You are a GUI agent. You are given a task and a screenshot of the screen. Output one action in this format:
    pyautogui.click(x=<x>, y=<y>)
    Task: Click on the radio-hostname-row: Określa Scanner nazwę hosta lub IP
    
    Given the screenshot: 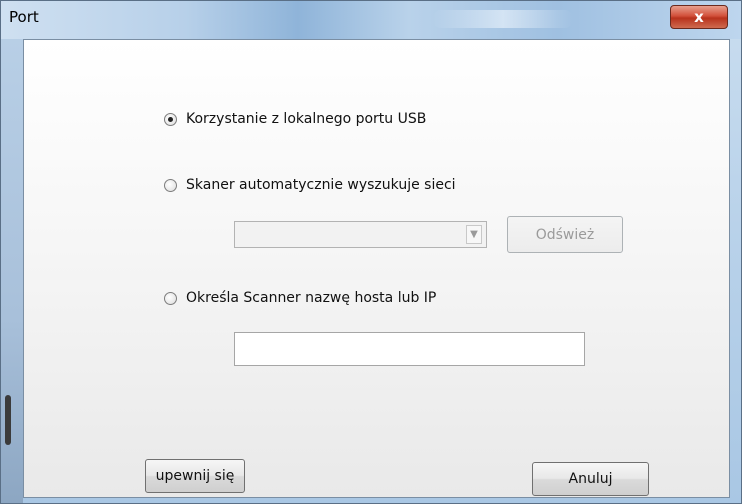 What is the action you would take?
    pyautogui.click(x=300, y=298)
    